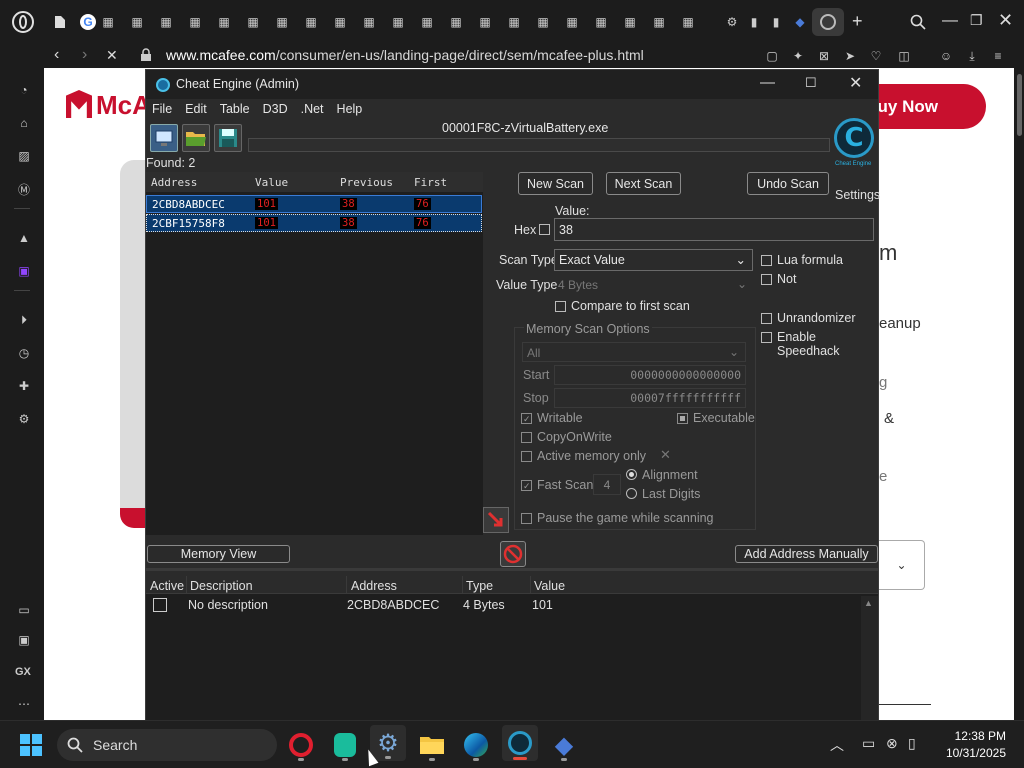 This screenshot has height=768, width=1024. What do you see at coordinates (828, 22) in the screenshot?
I see `active-tab` at bounding box center [828, 22].